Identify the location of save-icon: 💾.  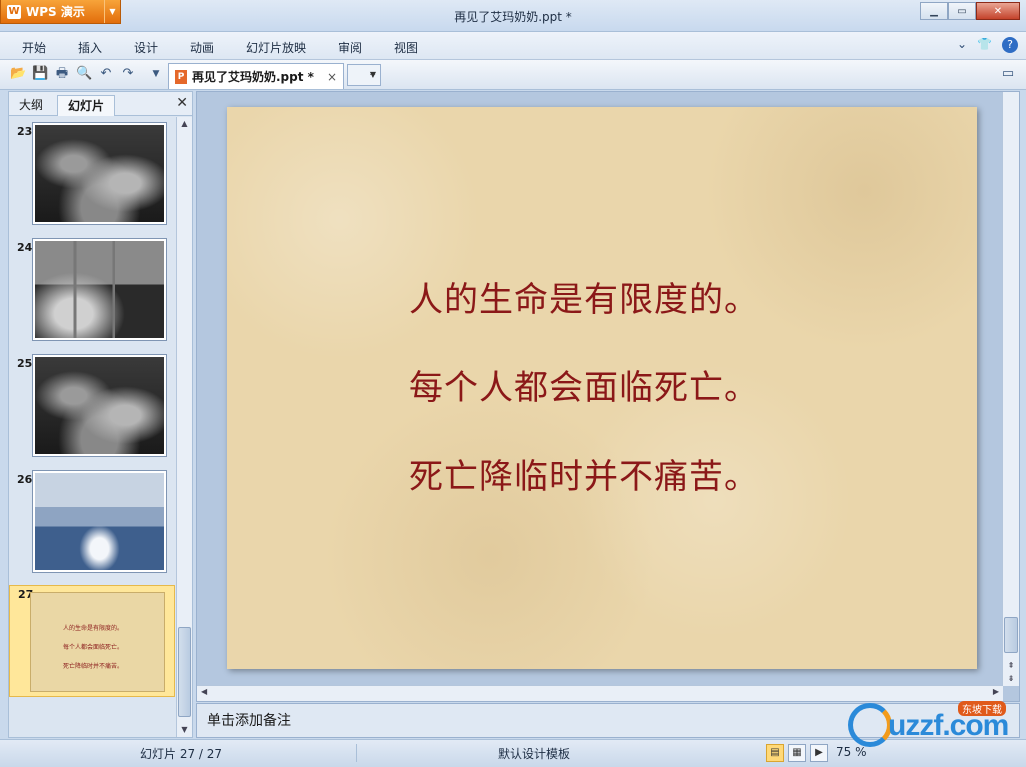
(40, 74).